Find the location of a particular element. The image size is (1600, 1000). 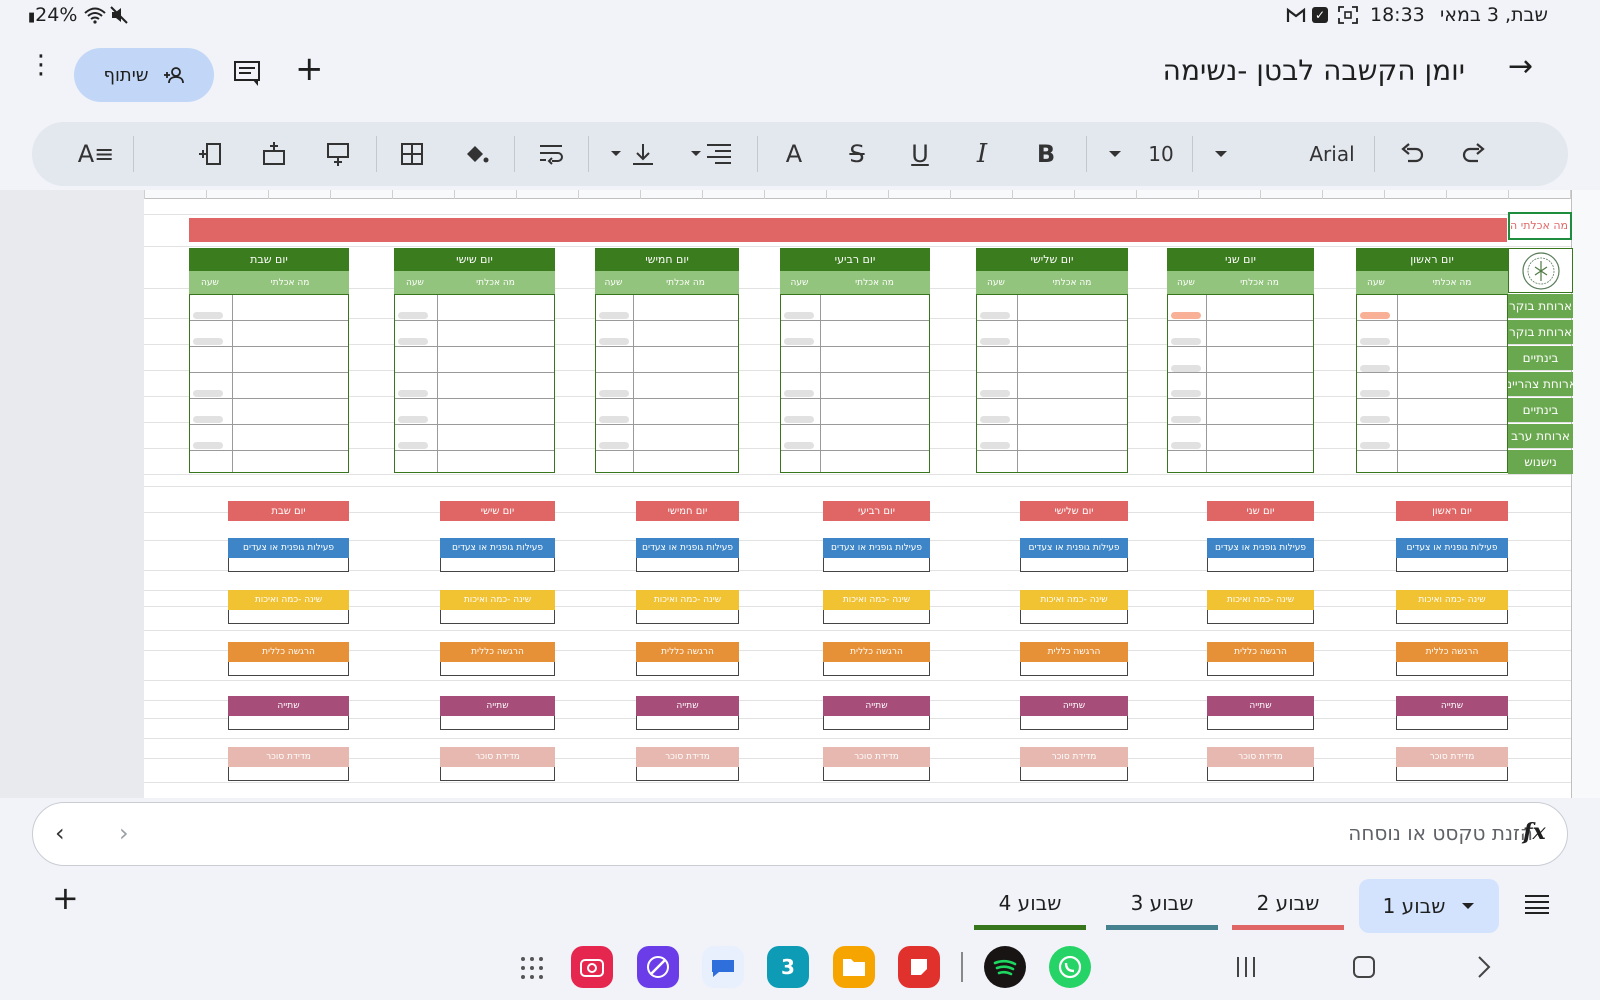

app-drawer-icon is located at coordinates (532, 968).